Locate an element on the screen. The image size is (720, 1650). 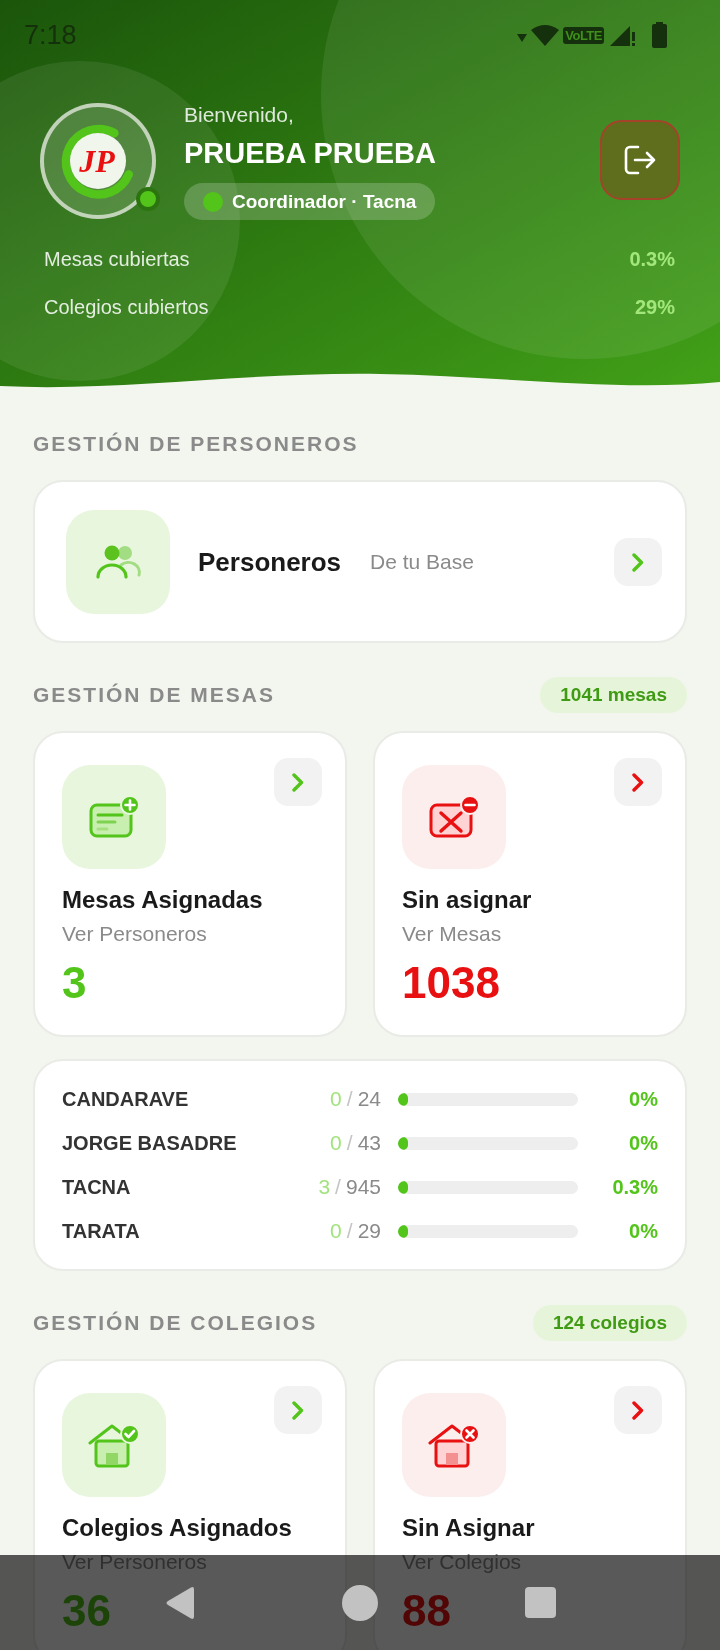
total-count: 43 is located at coordinates (369, 1143).